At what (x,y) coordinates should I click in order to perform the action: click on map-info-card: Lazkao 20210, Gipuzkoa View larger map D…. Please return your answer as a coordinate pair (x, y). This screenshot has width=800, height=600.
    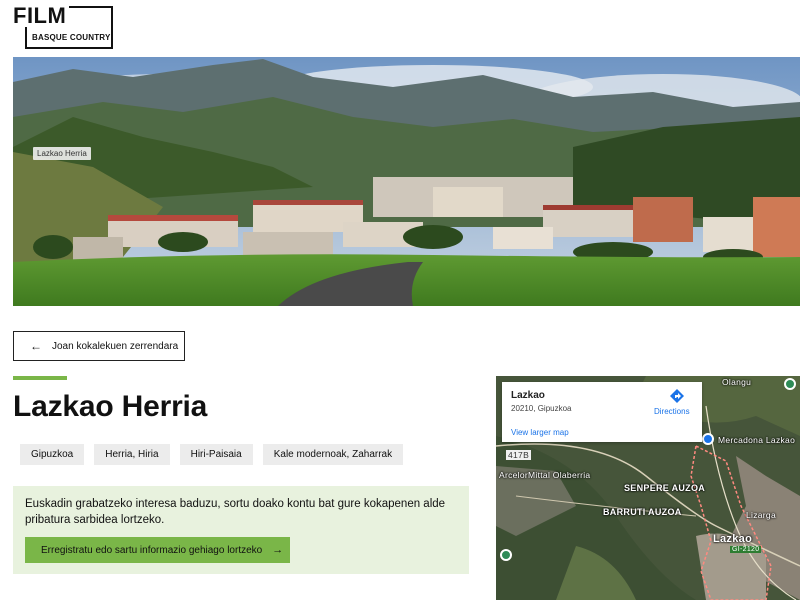
    Looking at the image, I should click on (602, 412).